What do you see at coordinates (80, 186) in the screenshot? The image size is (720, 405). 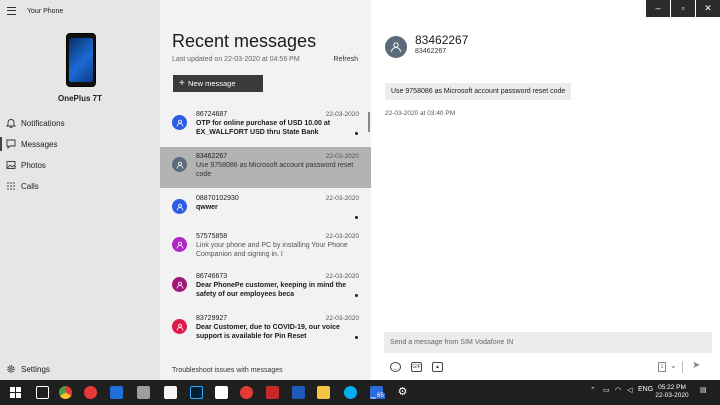 I see `sidebar-item-calls: Calls` at bounding box center [80, 186].